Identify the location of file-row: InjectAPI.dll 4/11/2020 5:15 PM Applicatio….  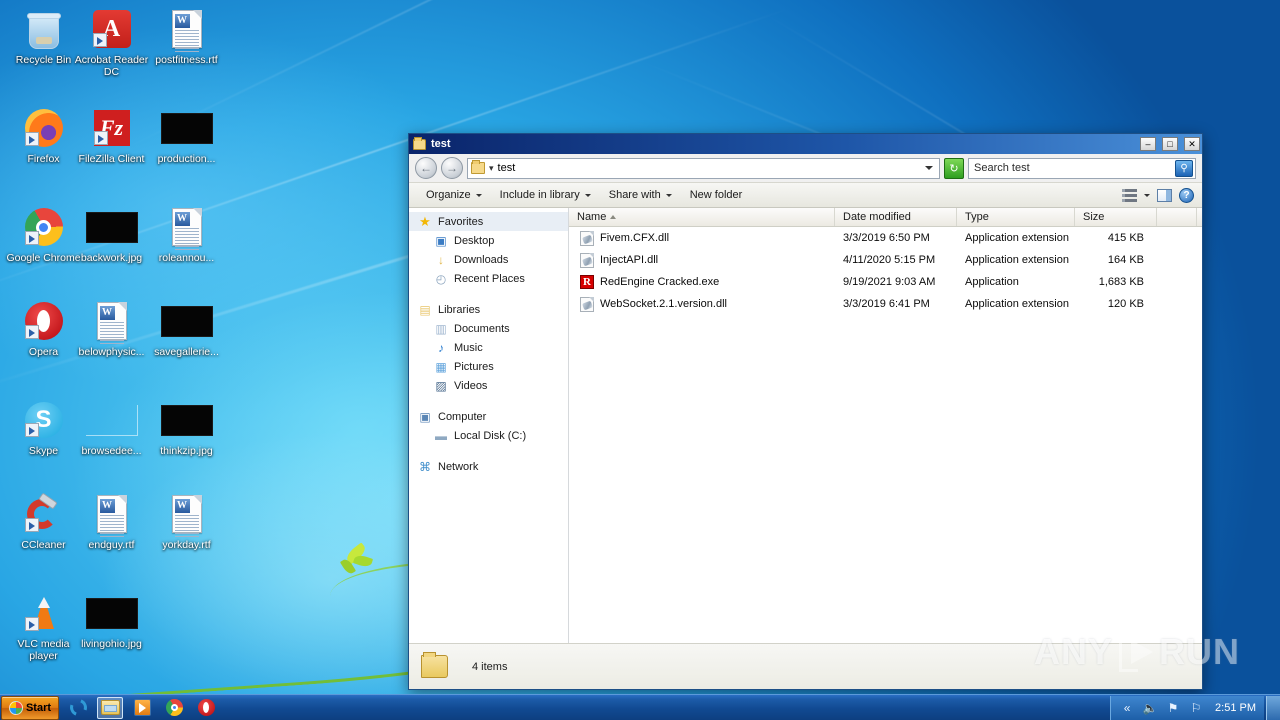
(885, 260).